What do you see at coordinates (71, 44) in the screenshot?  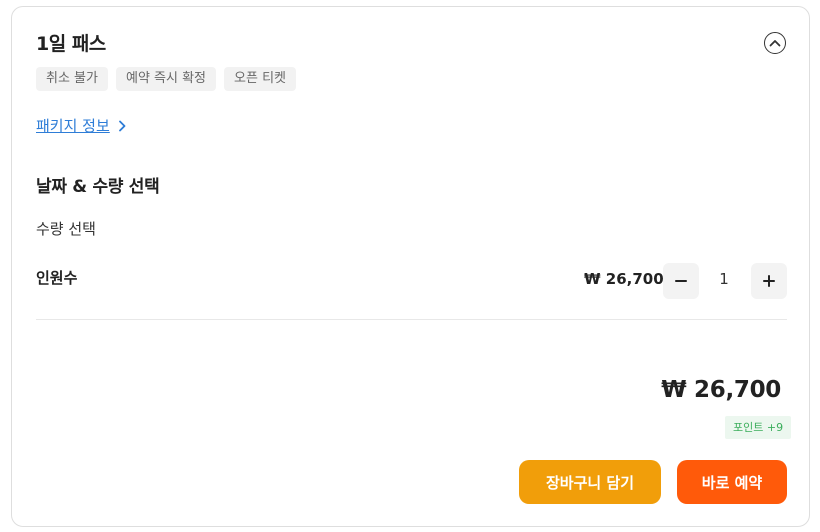 I see `product-title: 1일 패스` at bounding box center [71, 44].